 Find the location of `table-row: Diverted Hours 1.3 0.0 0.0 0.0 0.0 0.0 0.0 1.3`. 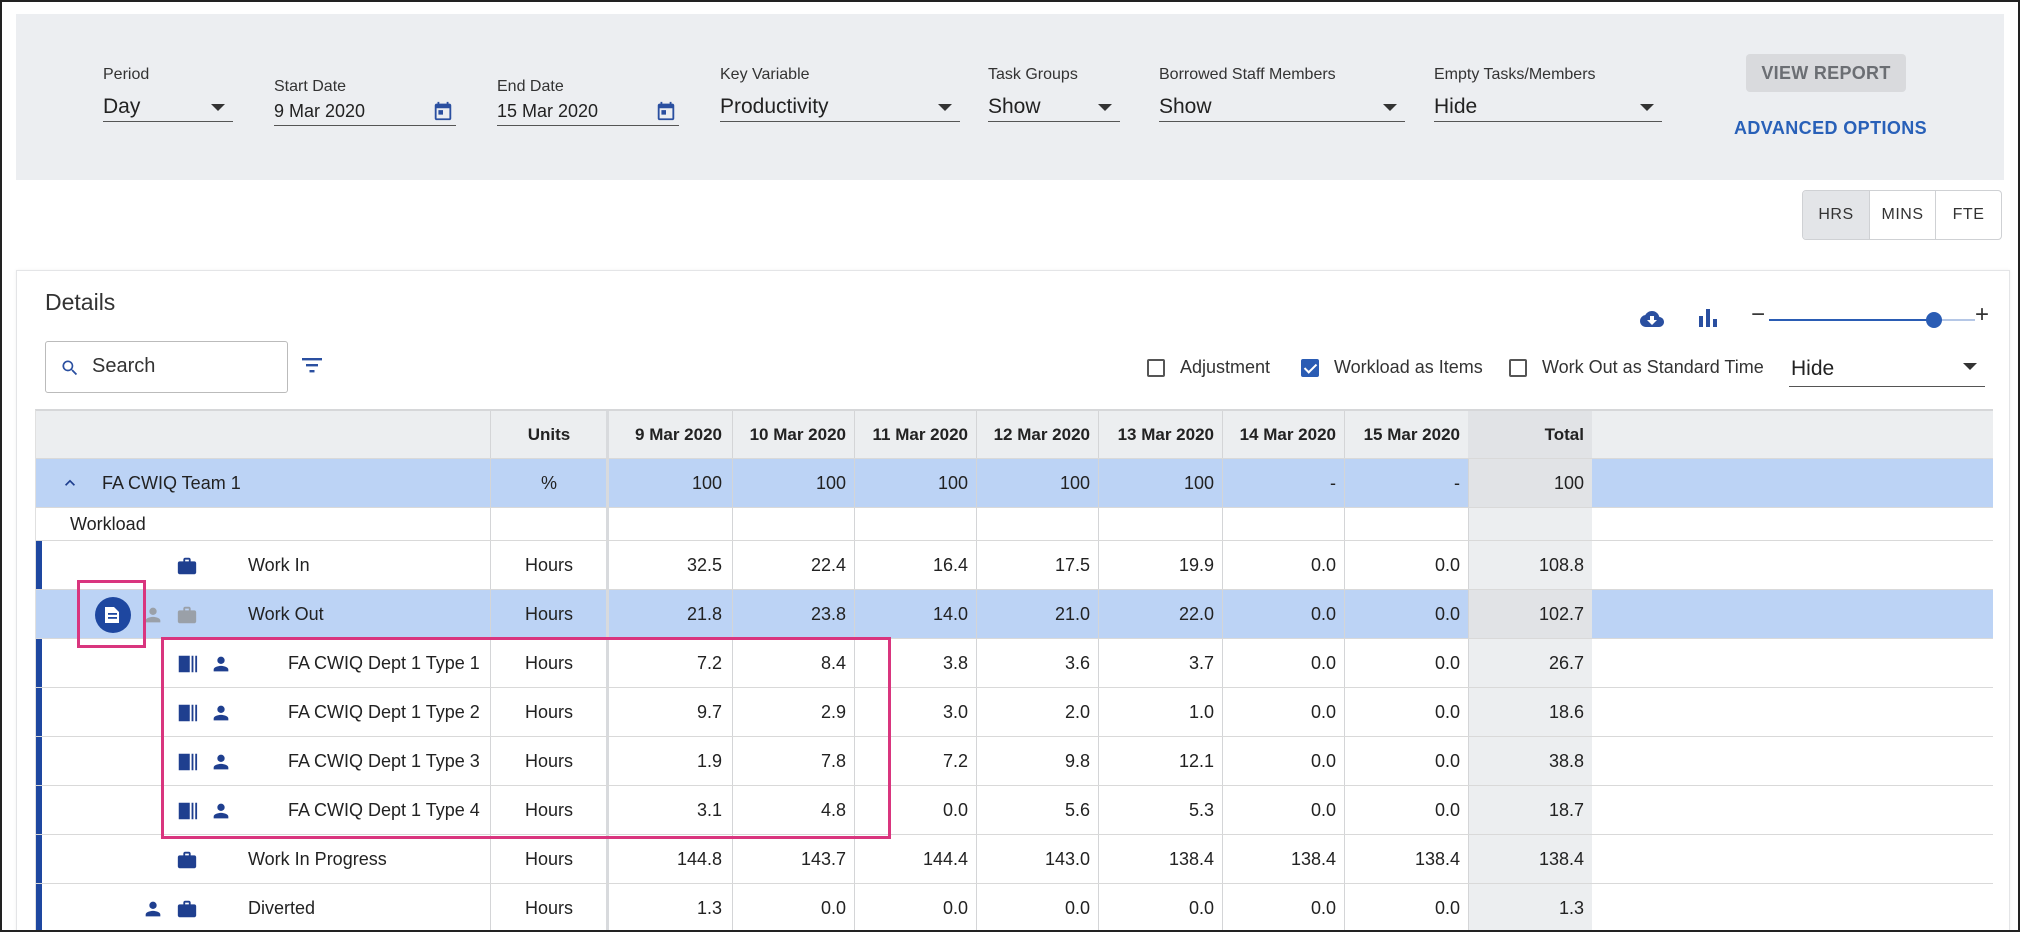

table-row: Diverted Hours 1.3 0.0 0.0 0.0 0.0 0.0 0.0 1.3 is located at coordinates (1014, 907).